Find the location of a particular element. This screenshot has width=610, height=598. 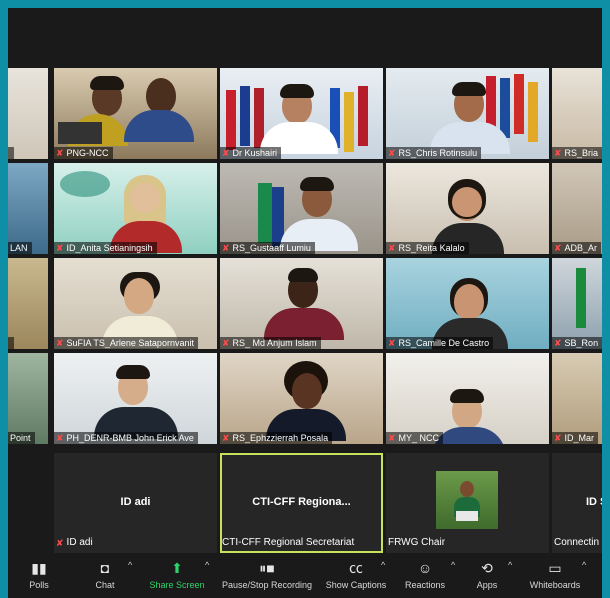

video-tile: ✘ RS_Chris Rotinsulu is located at coordinates (467, 113).